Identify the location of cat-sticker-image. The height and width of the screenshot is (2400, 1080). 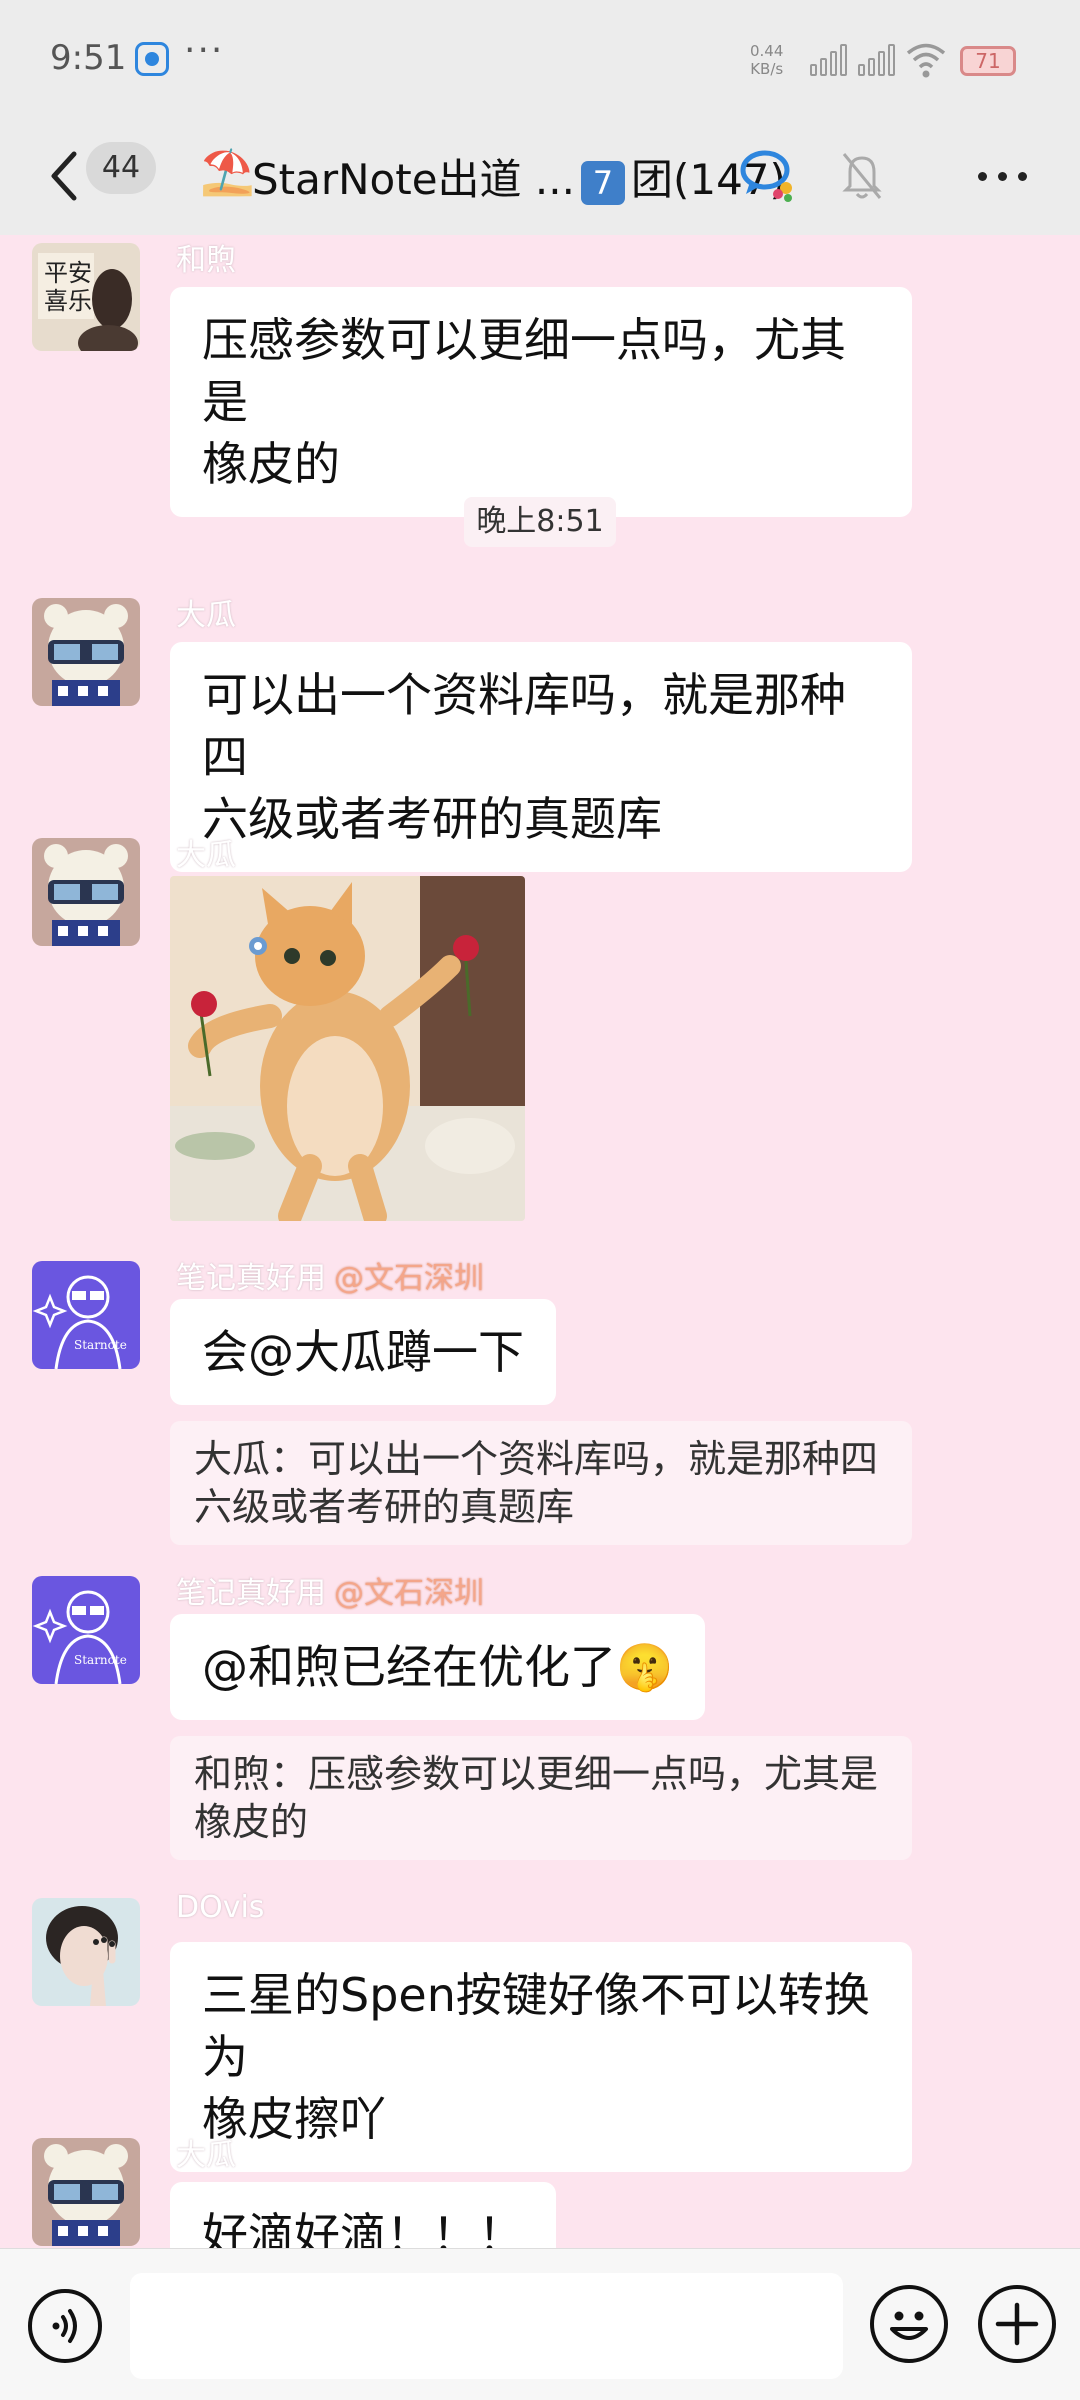
(347, 1048).